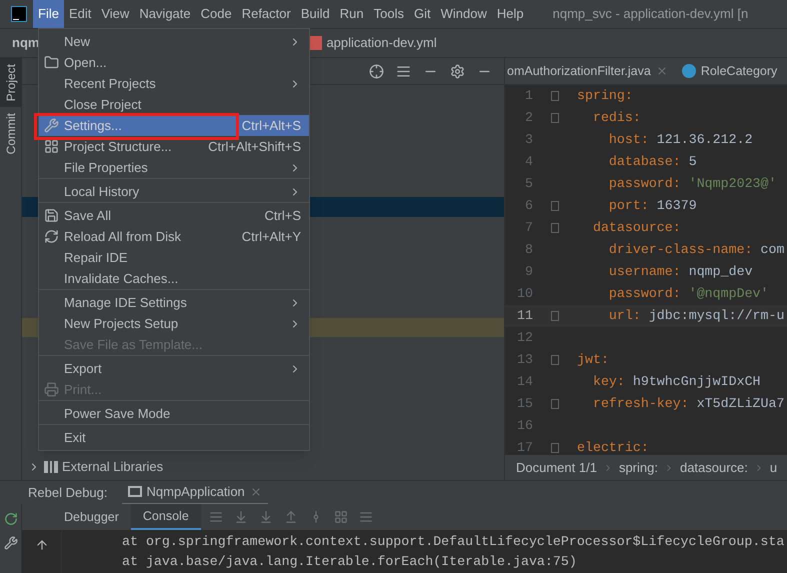 This screenshot has width=787, height=573. I want to click on printer-icon, so click(51, 389).